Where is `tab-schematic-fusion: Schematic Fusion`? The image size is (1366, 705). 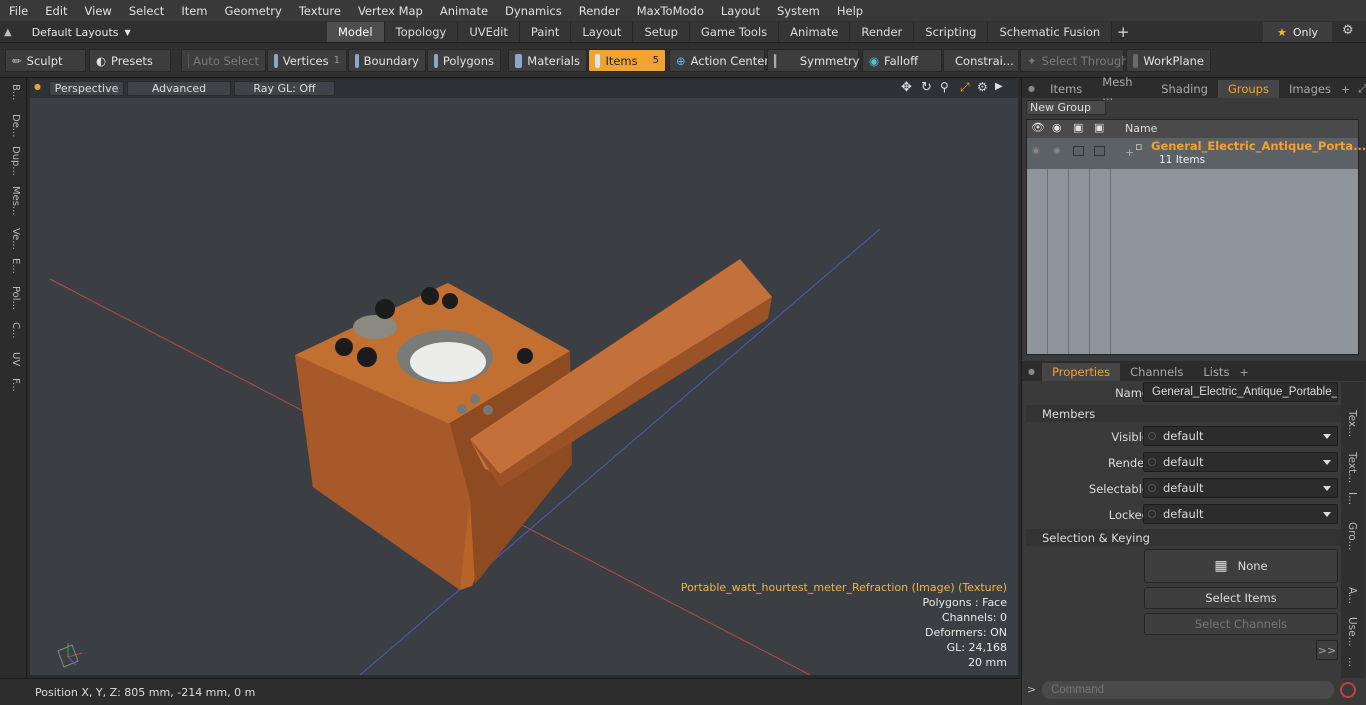
tab-schematic-fusion: Schematic Fusion is located at coordinates (1050, 32).